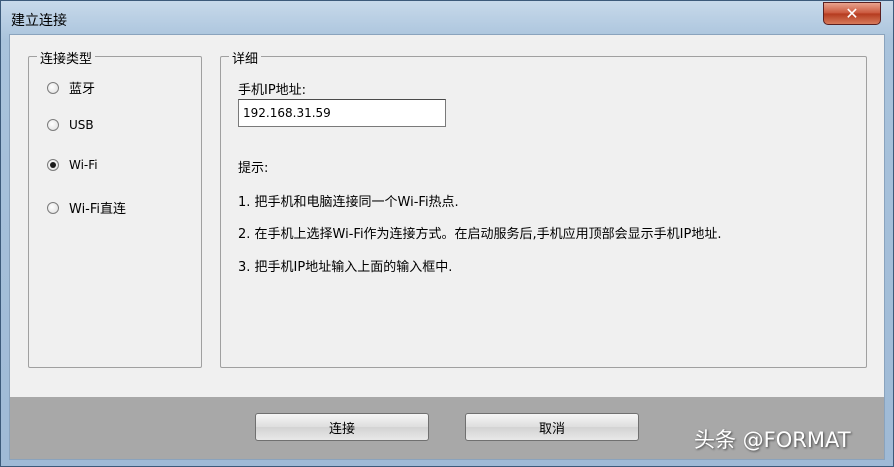 This screenshot has height=467, width=894. Describe the element at coordinates (98, 209) in the screenshot. I see `radio-label: Wi-Fi直连` at that location.